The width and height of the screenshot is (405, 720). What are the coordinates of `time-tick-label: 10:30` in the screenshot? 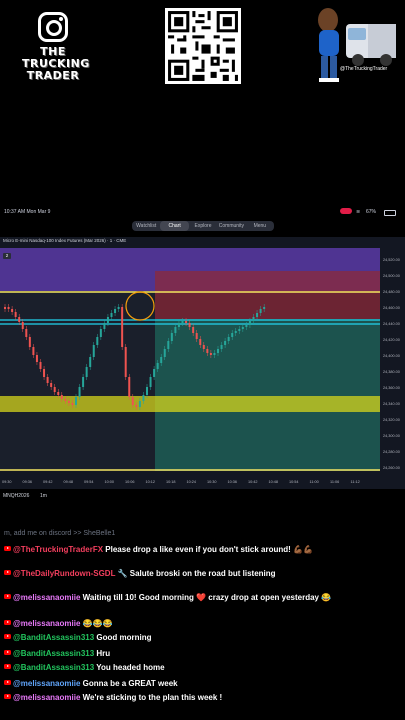 It's located at (212, 482).